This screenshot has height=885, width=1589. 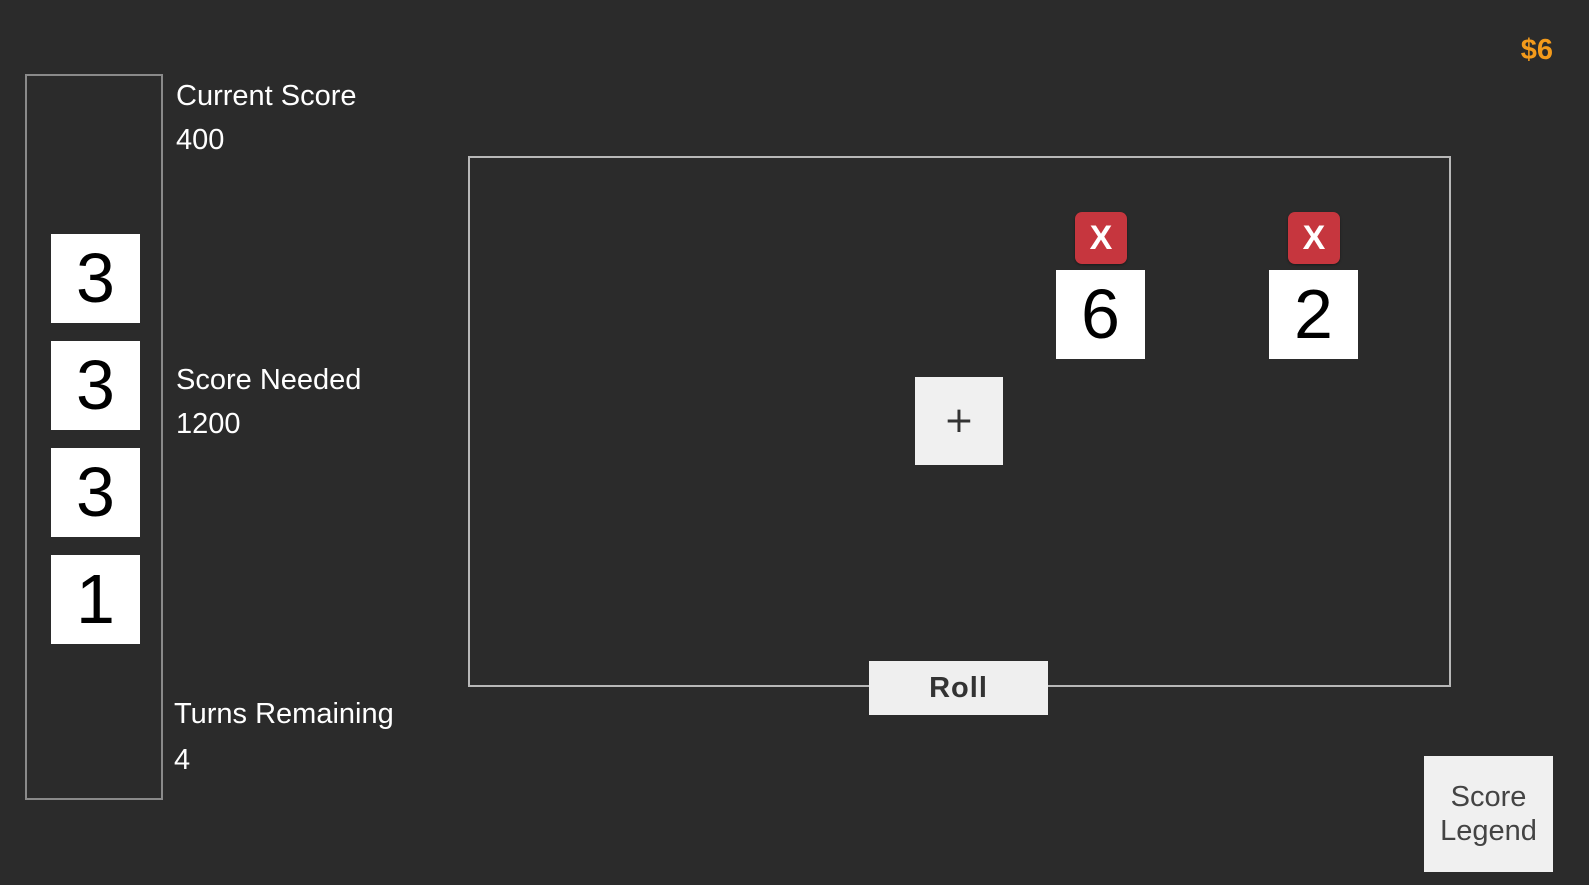 What do you see at coordinates (1536, 50) in the screenshot?
I see `money-display: $6` at bounding box center [1536, 50].